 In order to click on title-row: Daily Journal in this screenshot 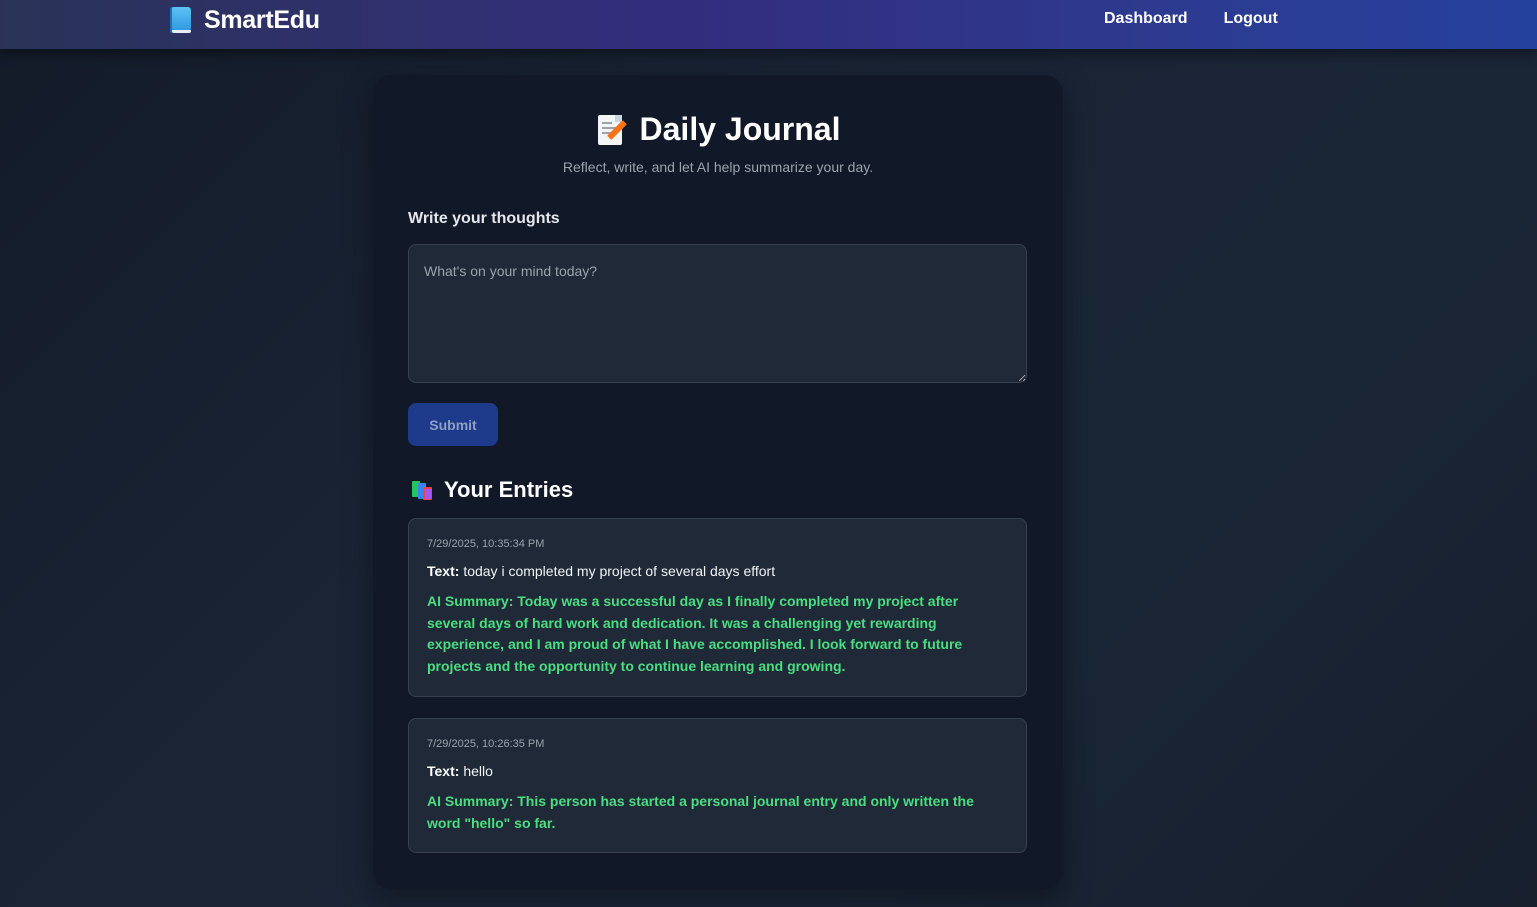, I will do `click(718, 129)`.